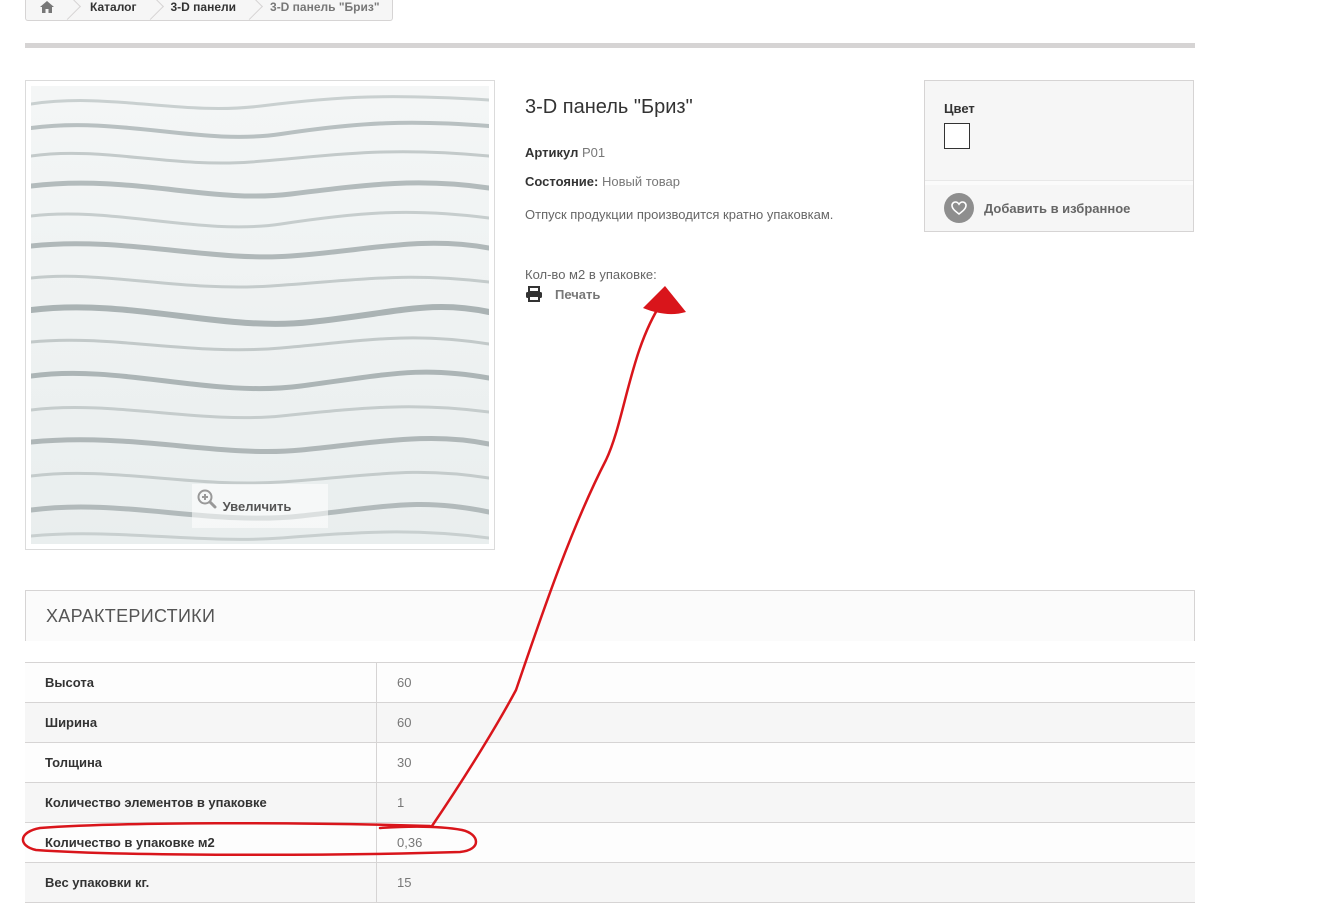  What do you see at coordinates (785, 802) in the screenshot?
I see `feature-value: 1` at bounding box center [785, 802].